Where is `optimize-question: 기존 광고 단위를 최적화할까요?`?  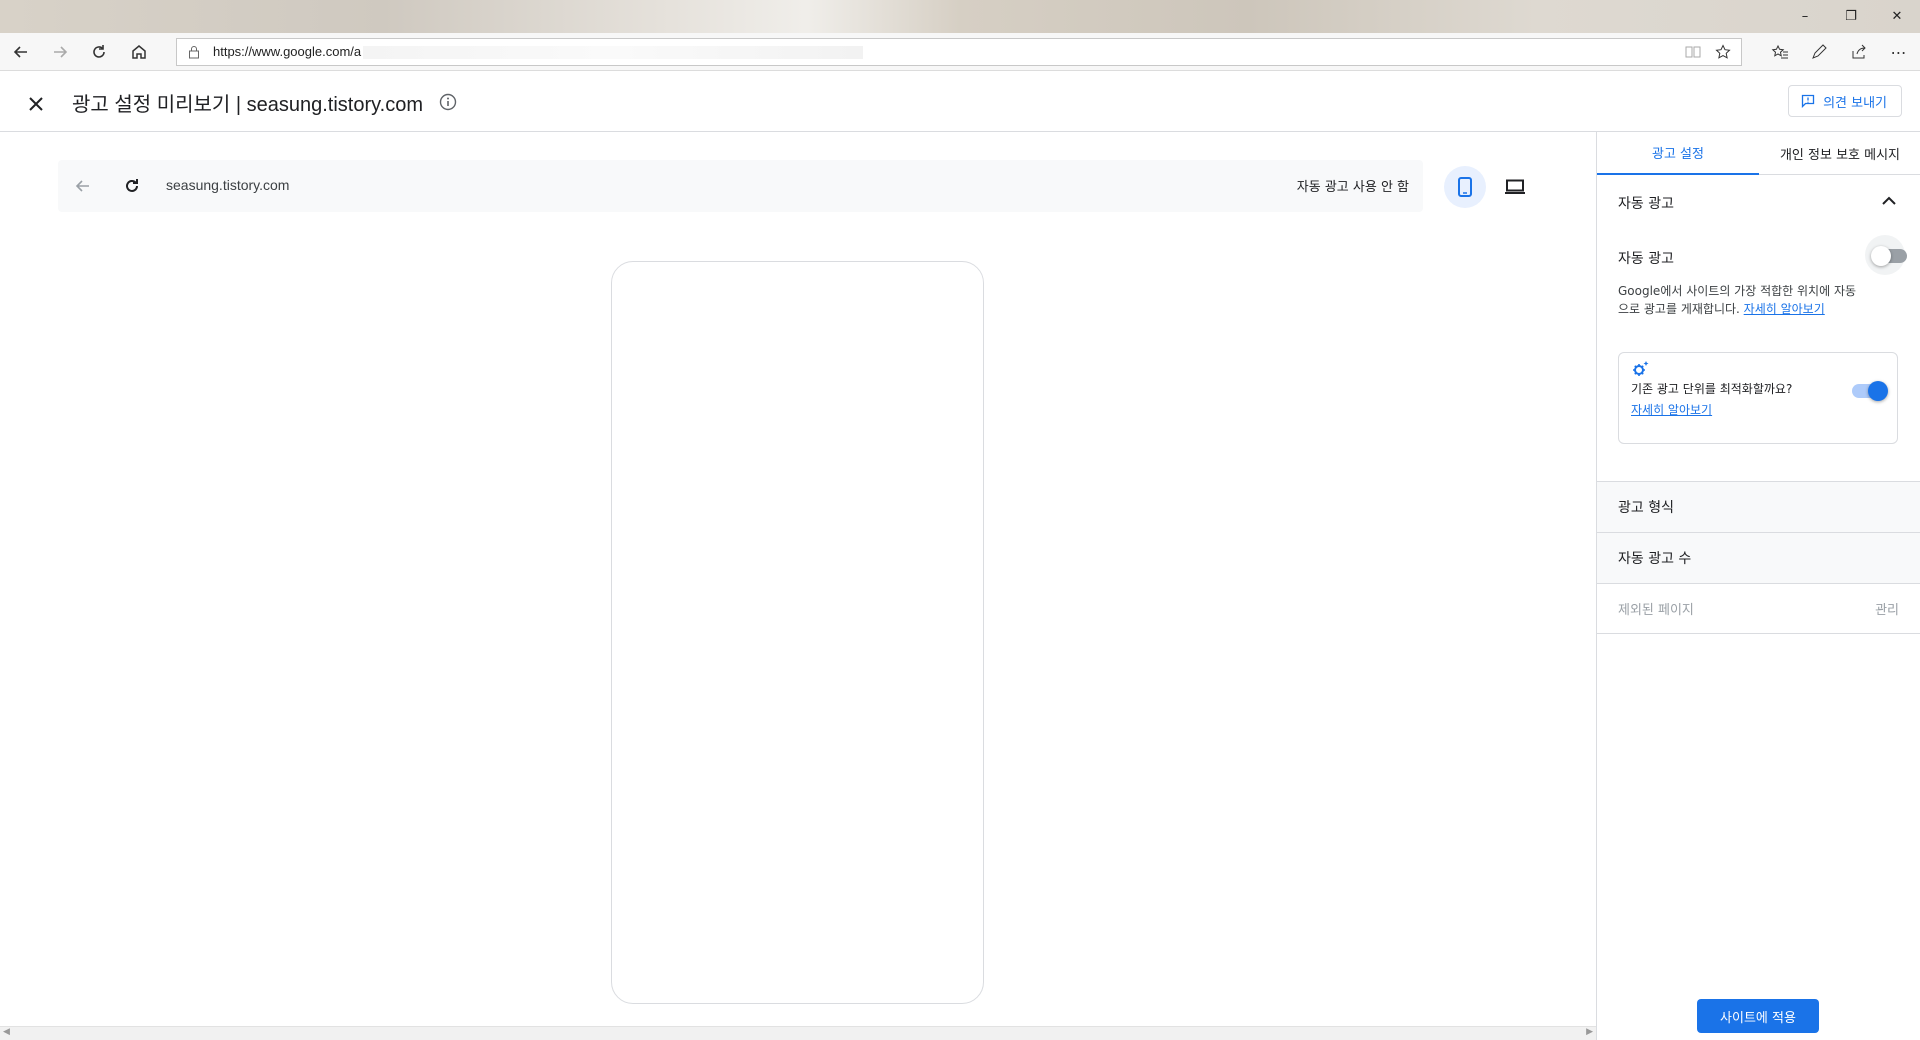
optimize-question: 기존 광고 단위를 최적화할까요? is located at coordinates (1712, 389).